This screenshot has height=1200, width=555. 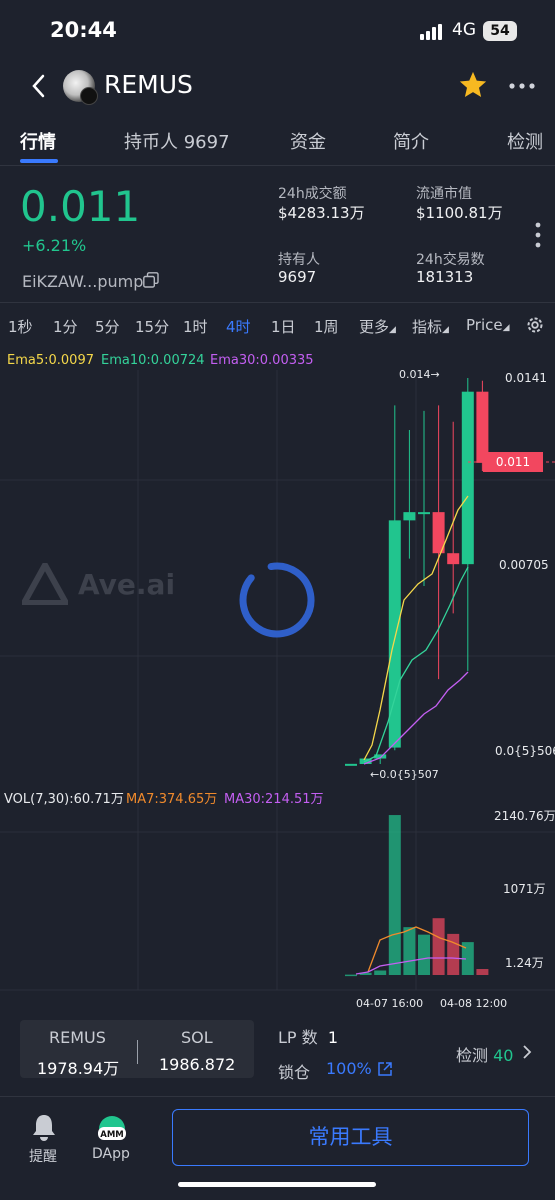 I want to click on price-axis-high: 0.0141, so click(x=526, y=378).